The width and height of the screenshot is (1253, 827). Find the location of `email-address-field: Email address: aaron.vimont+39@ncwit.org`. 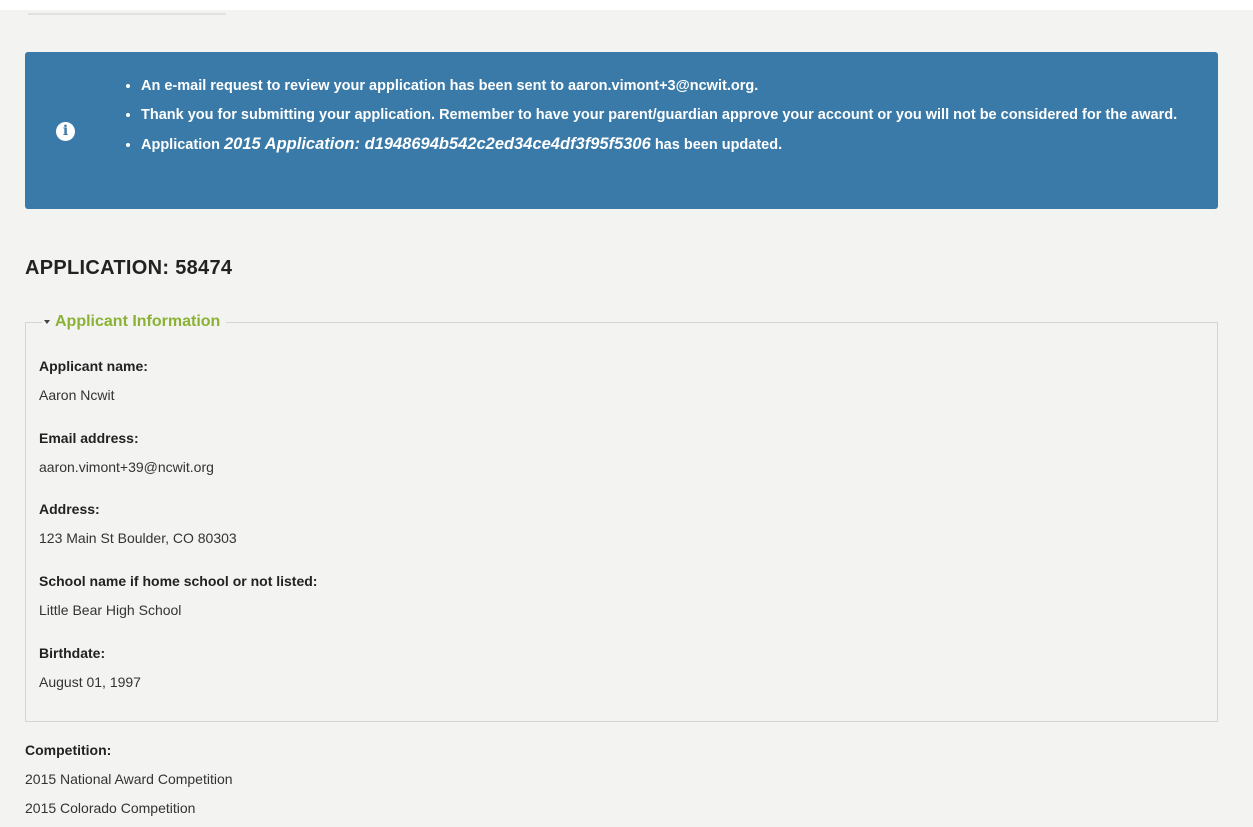

email-address-field: Email address: aaron.vimont+39@ncwit.org is located at coordinates (126, 452).